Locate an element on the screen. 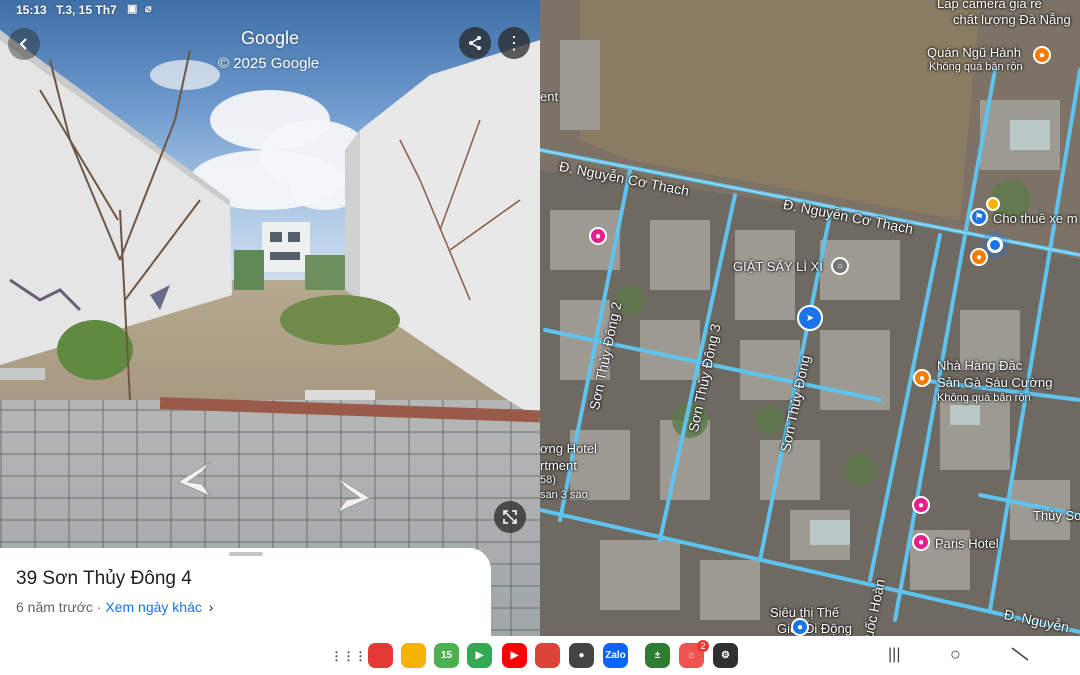 The image size is (1080, 675). more-options-button: ⋮ is located at coordinates (514, 43).